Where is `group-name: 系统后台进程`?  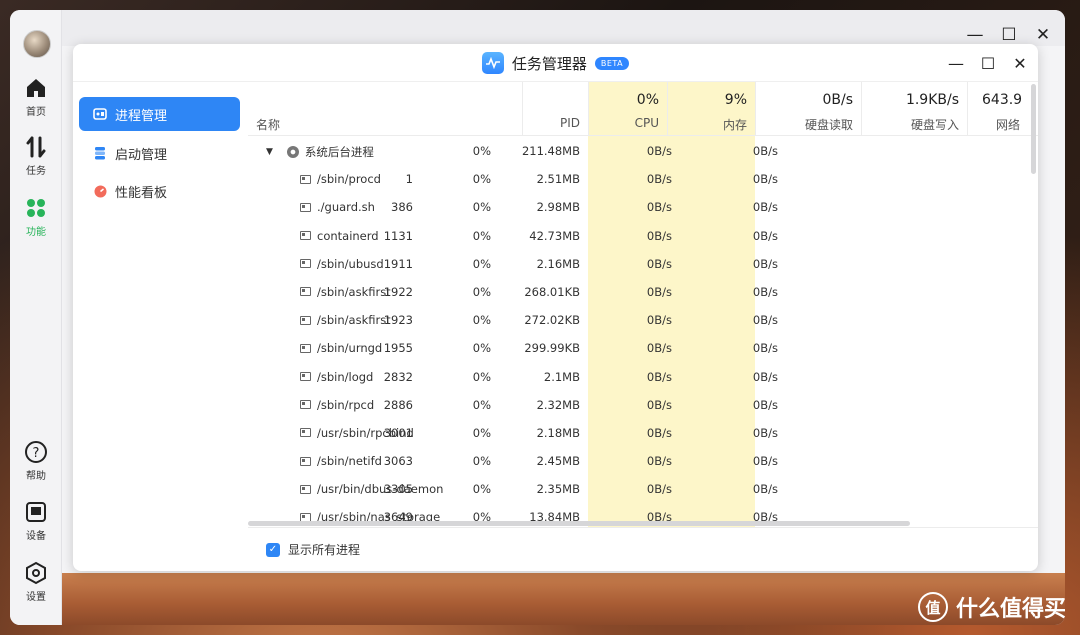
group-name: 系统后台进程 is located at coordinates (339, 152).